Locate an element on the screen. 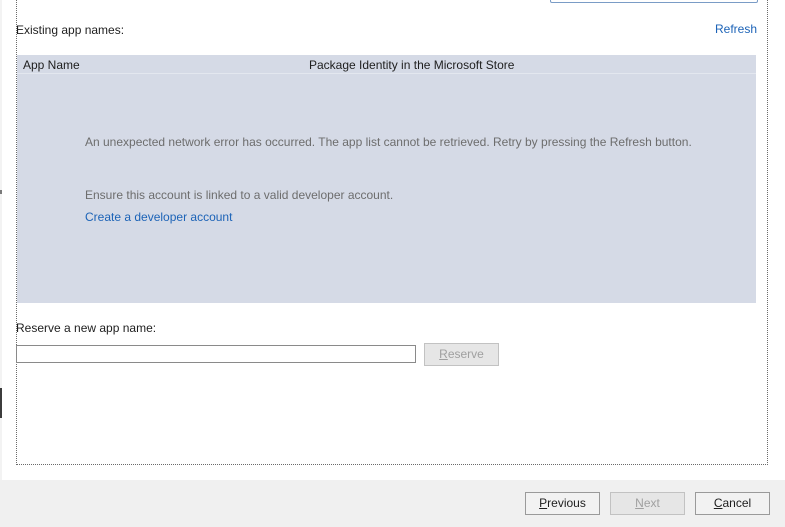 The height and width of the screenshot is (527, 785). previous-button: Previous is located at coordinates (562, 503).